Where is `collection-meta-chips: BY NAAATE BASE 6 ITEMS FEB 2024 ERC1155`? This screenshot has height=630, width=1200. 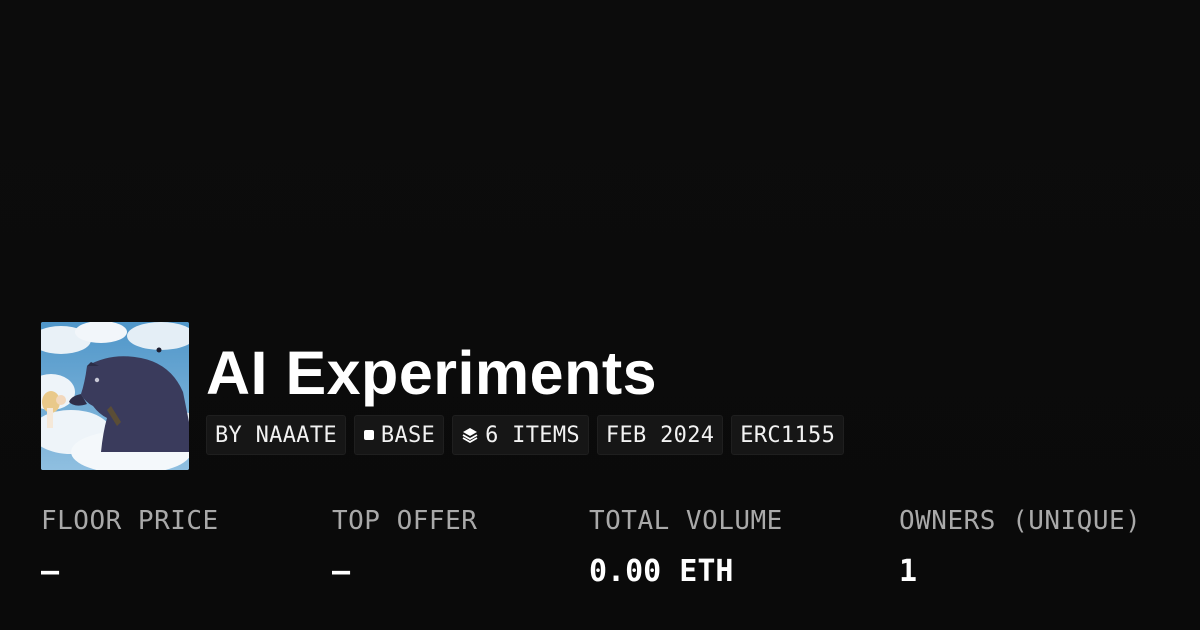 collection-meta-chips: BY NAAATE BASE 6 ITEMS FEB 2024 ERC1155 is located at coordinates (525, 435).